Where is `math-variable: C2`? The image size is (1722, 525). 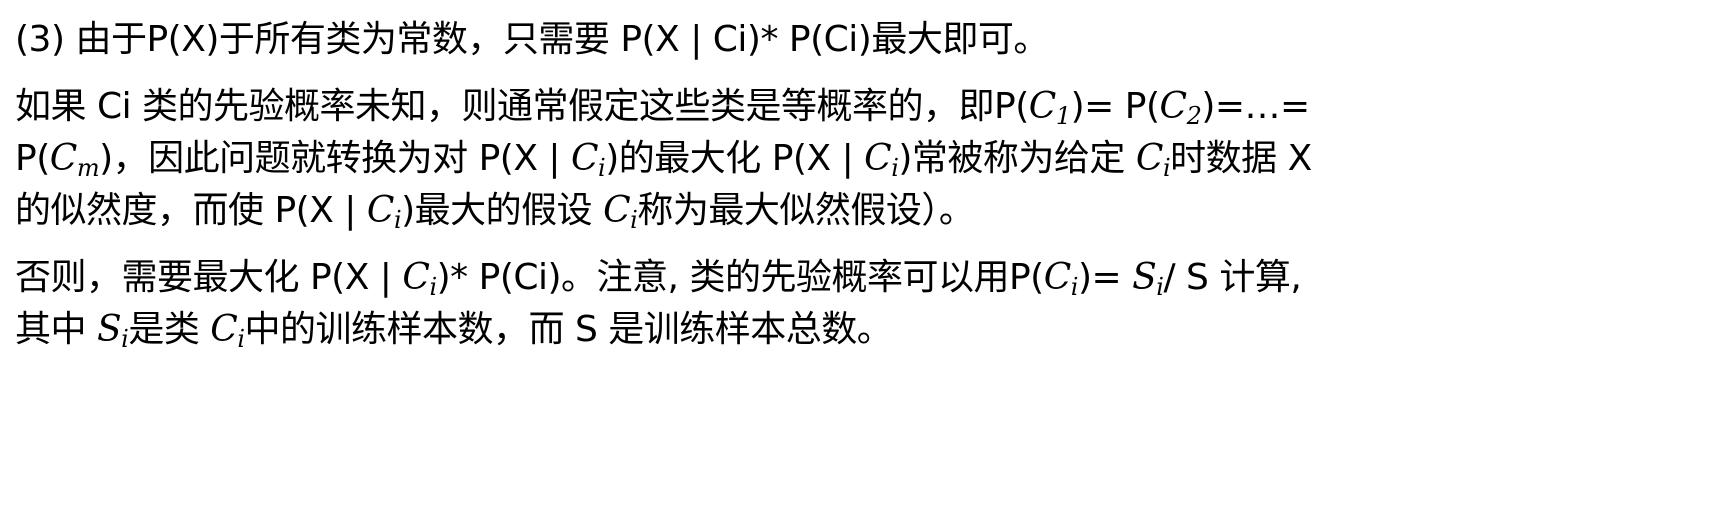 math-variable: C2 is located at coordinates (1180, 108).